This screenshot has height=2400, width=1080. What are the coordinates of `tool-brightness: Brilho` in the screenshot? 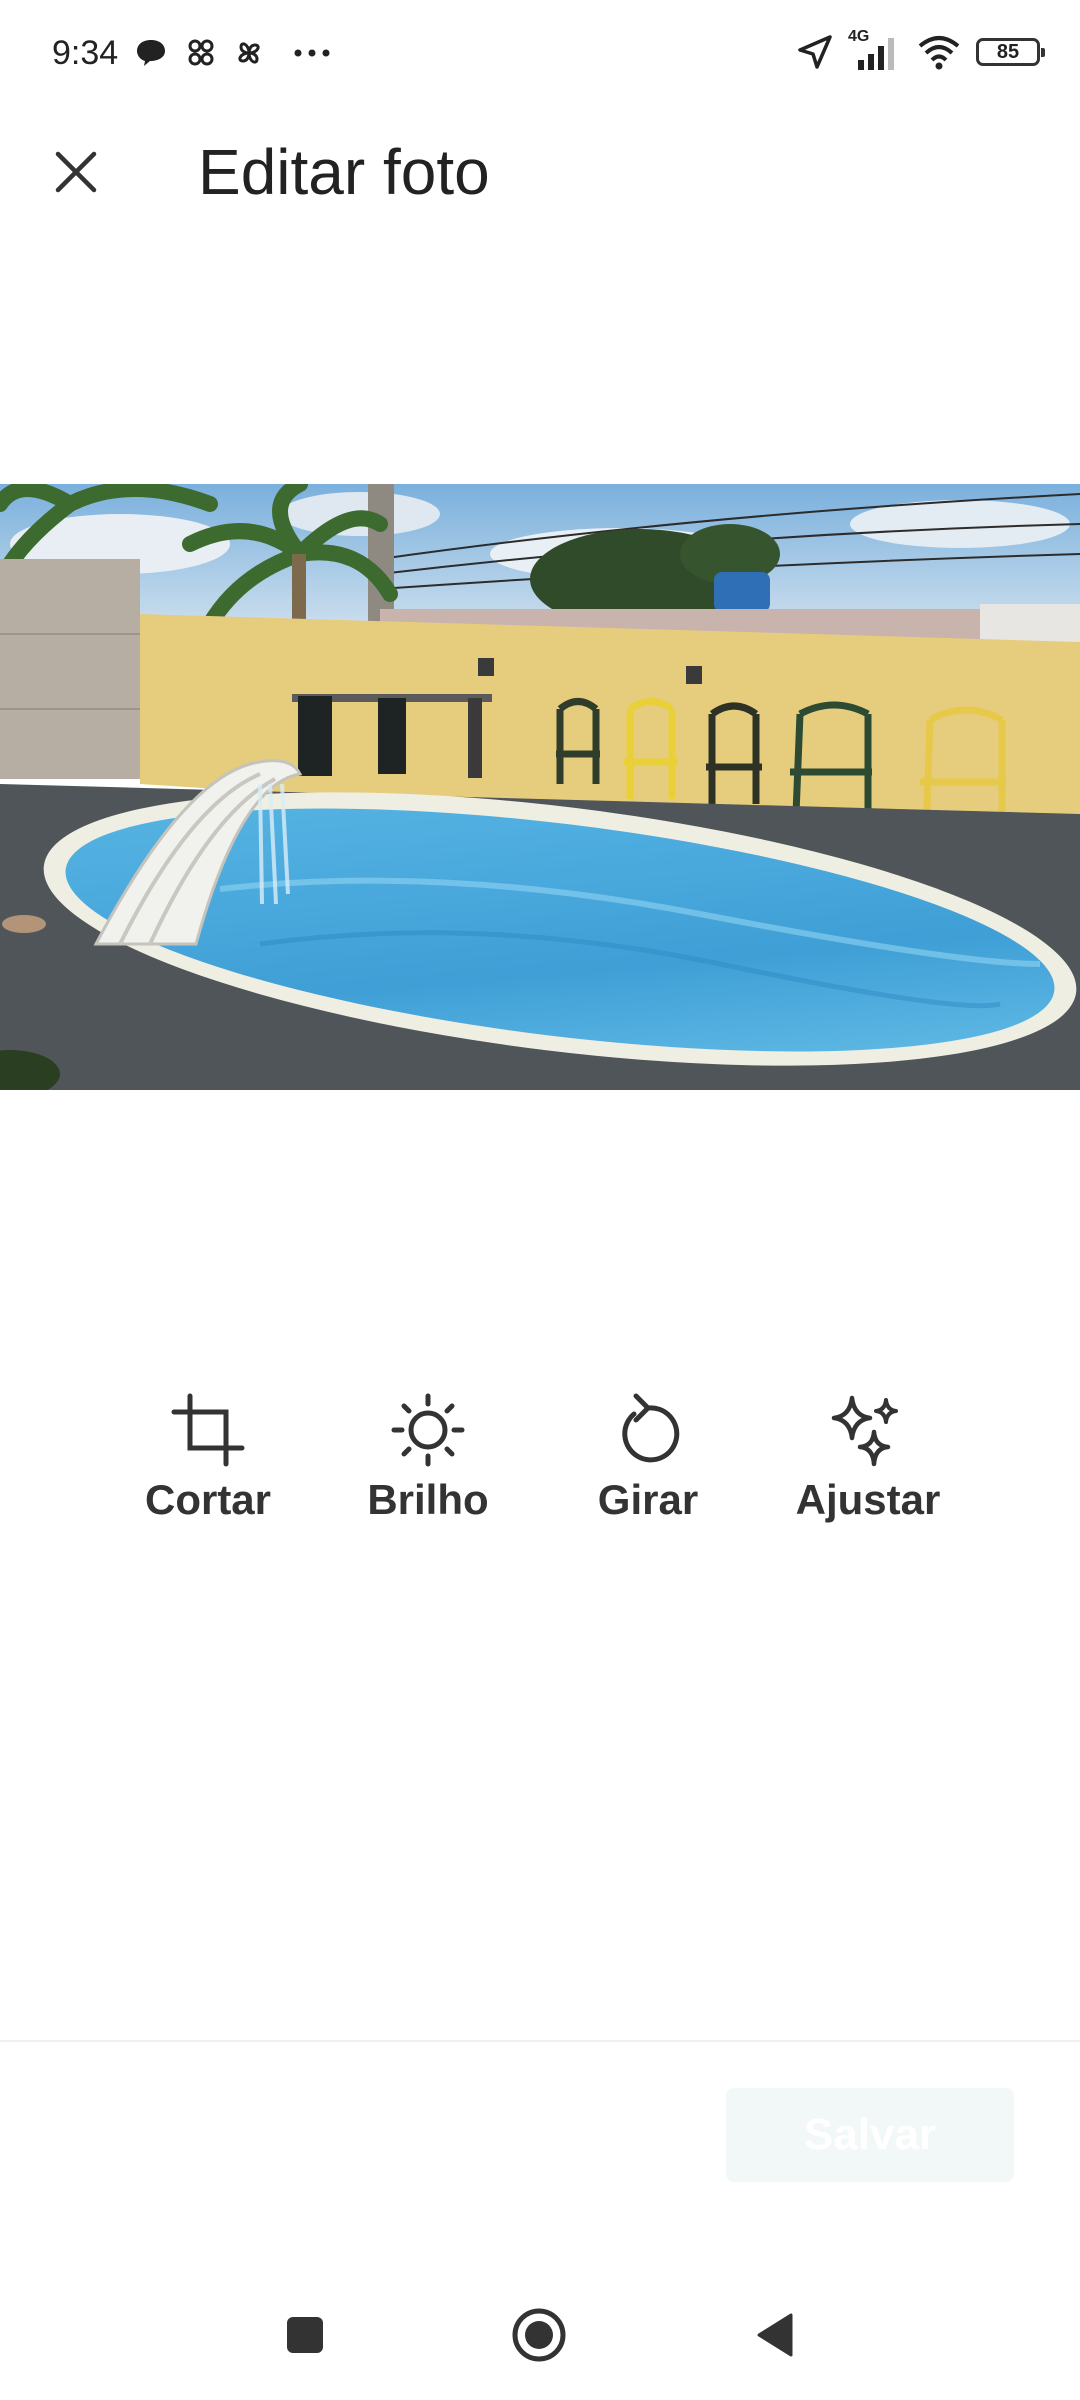 It's located at (428, 1470).